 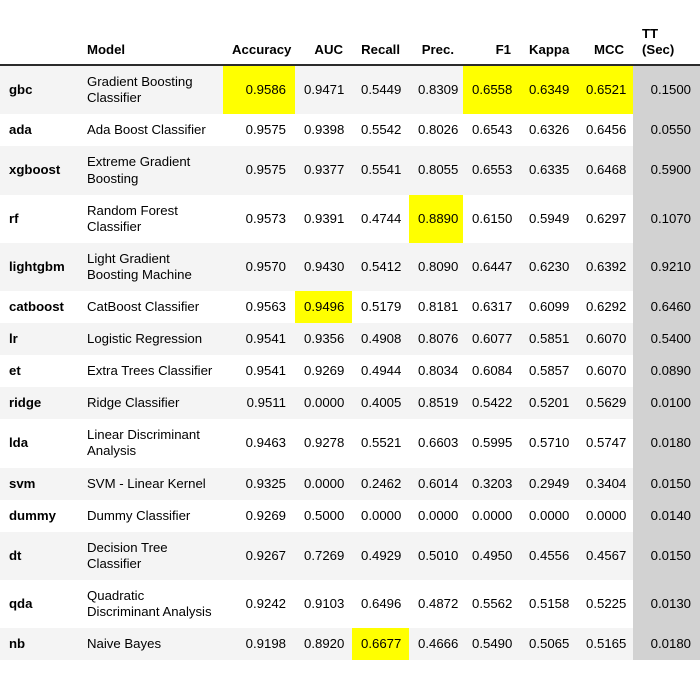 What do you see at coordinates (658, 49) in the screenshot?
I see `column-header-tt-line2: (Sec)` at bounding box center [658, 49].